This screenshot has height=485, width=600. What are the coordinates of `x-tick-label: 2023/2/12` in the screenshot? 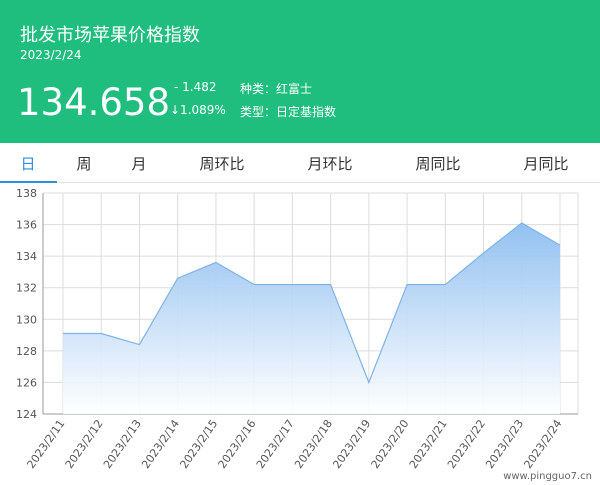 It's located at (84, 444).